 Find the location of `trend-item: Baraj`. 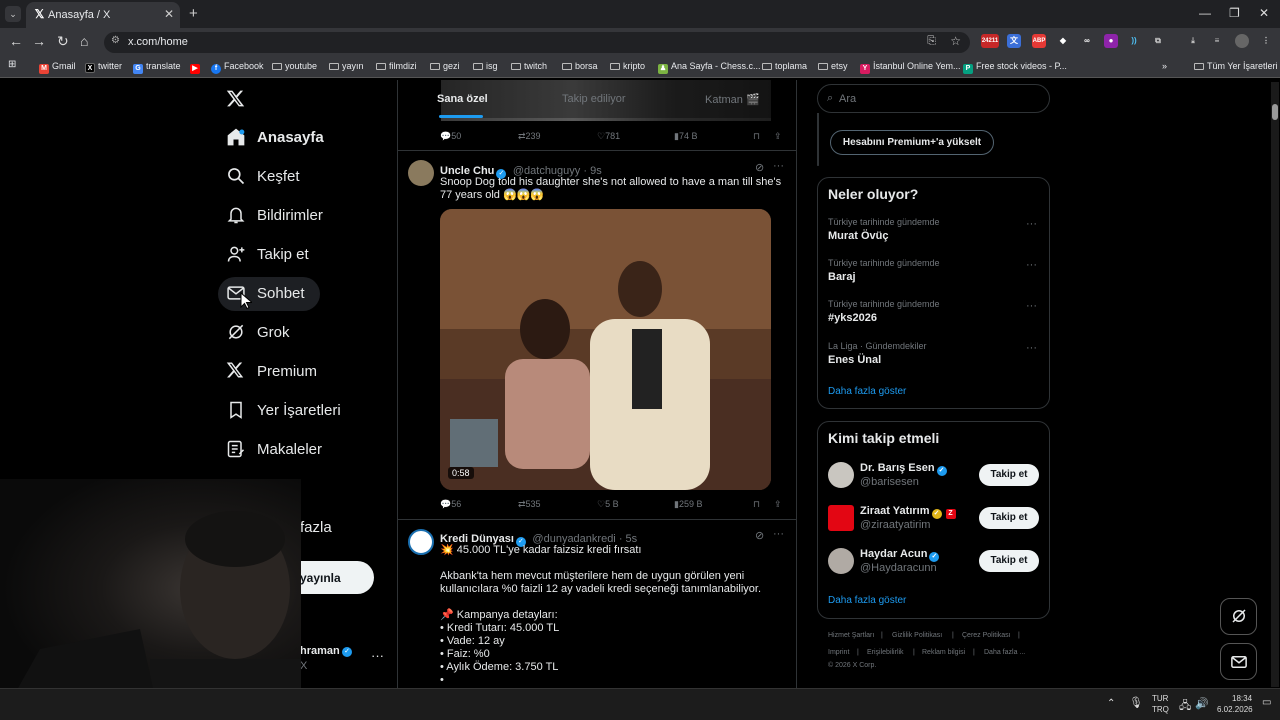

trend-item: Baraj is located at coordinates (842, 277).